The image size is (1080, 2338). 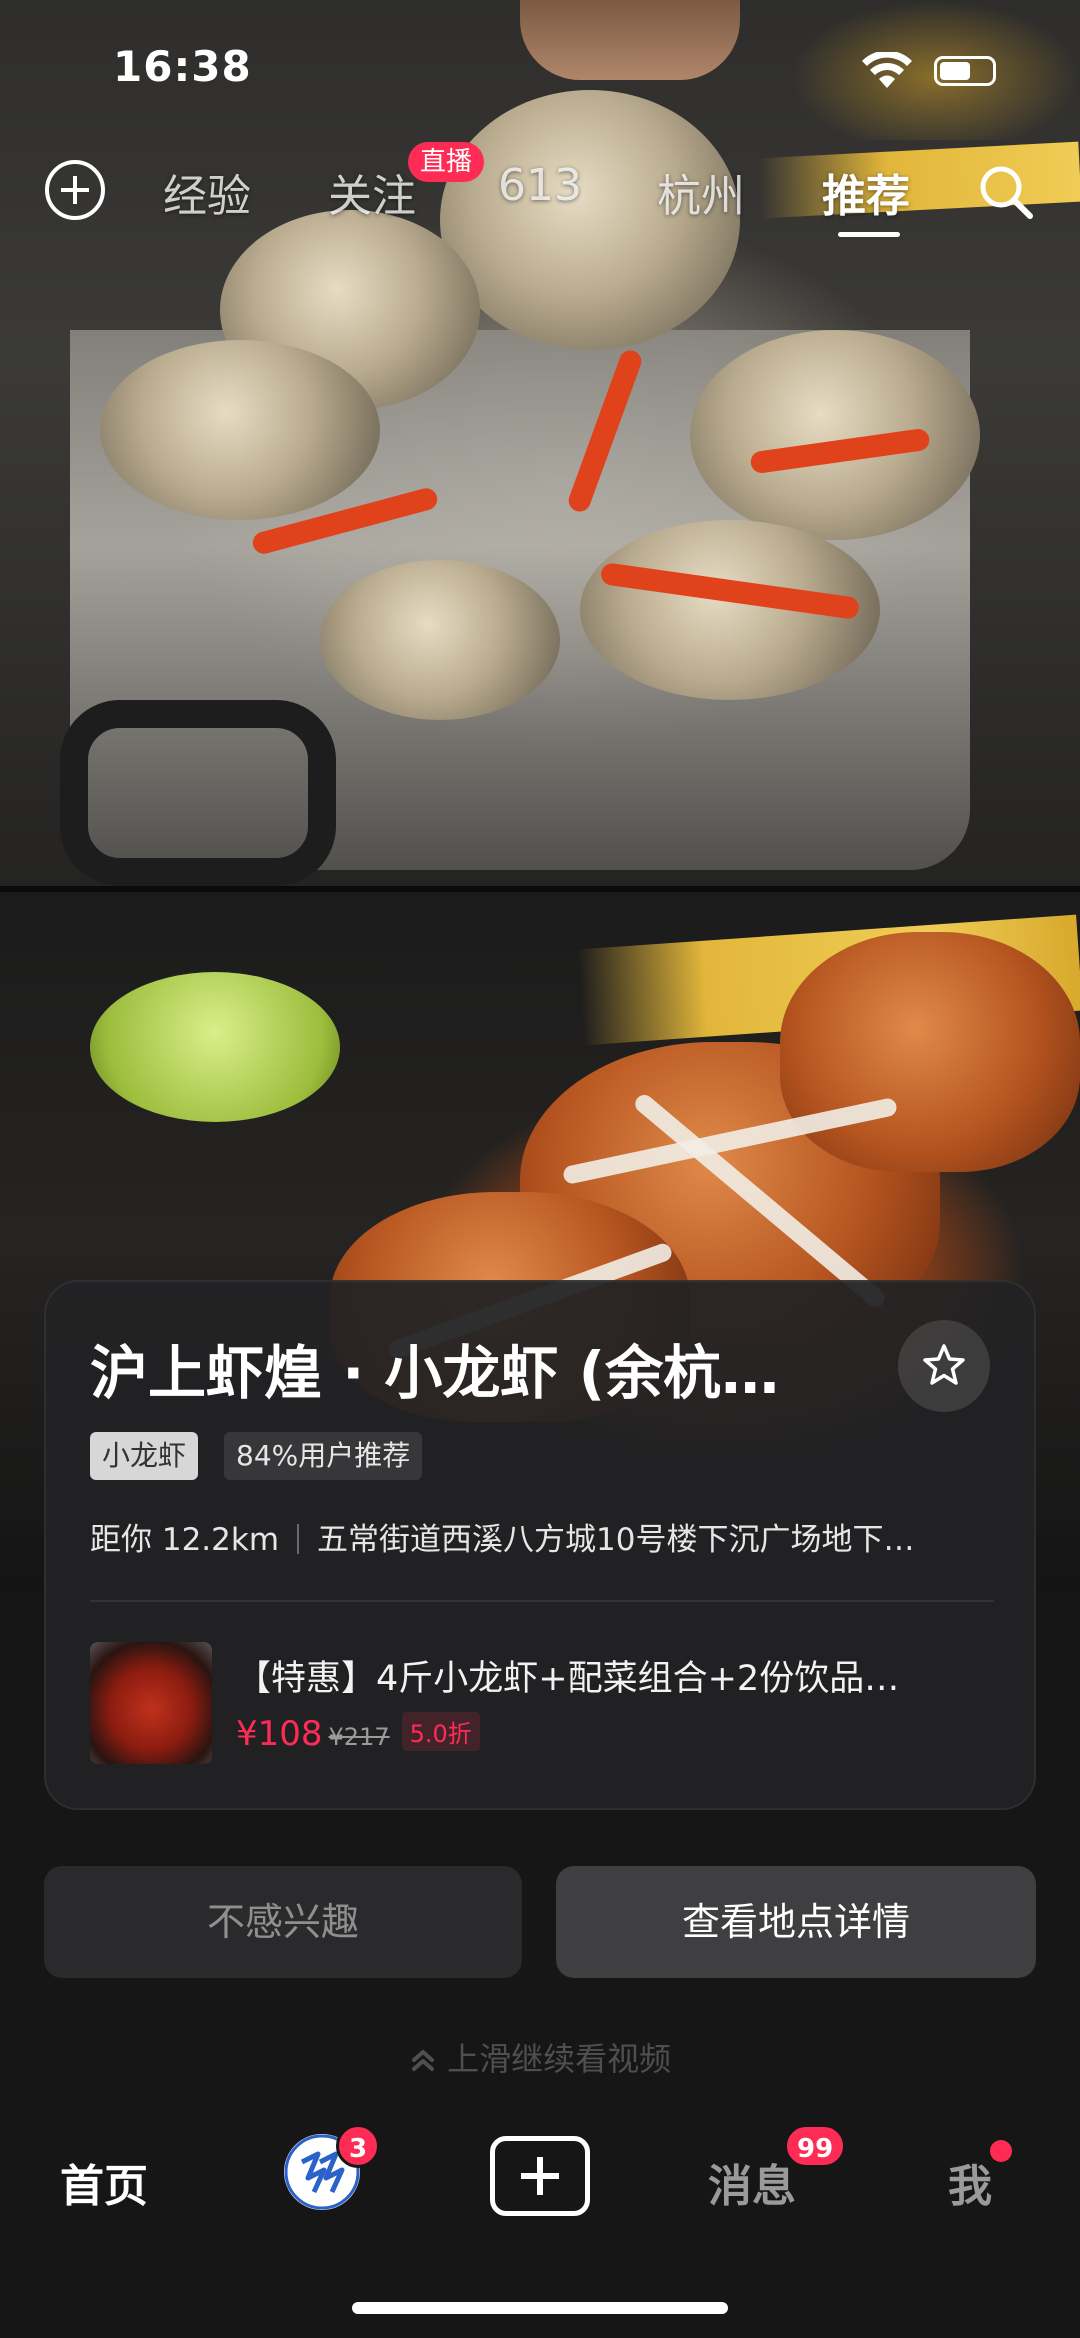 I want to click on friends-count-badge: 3, so click(x=358, y=2146).